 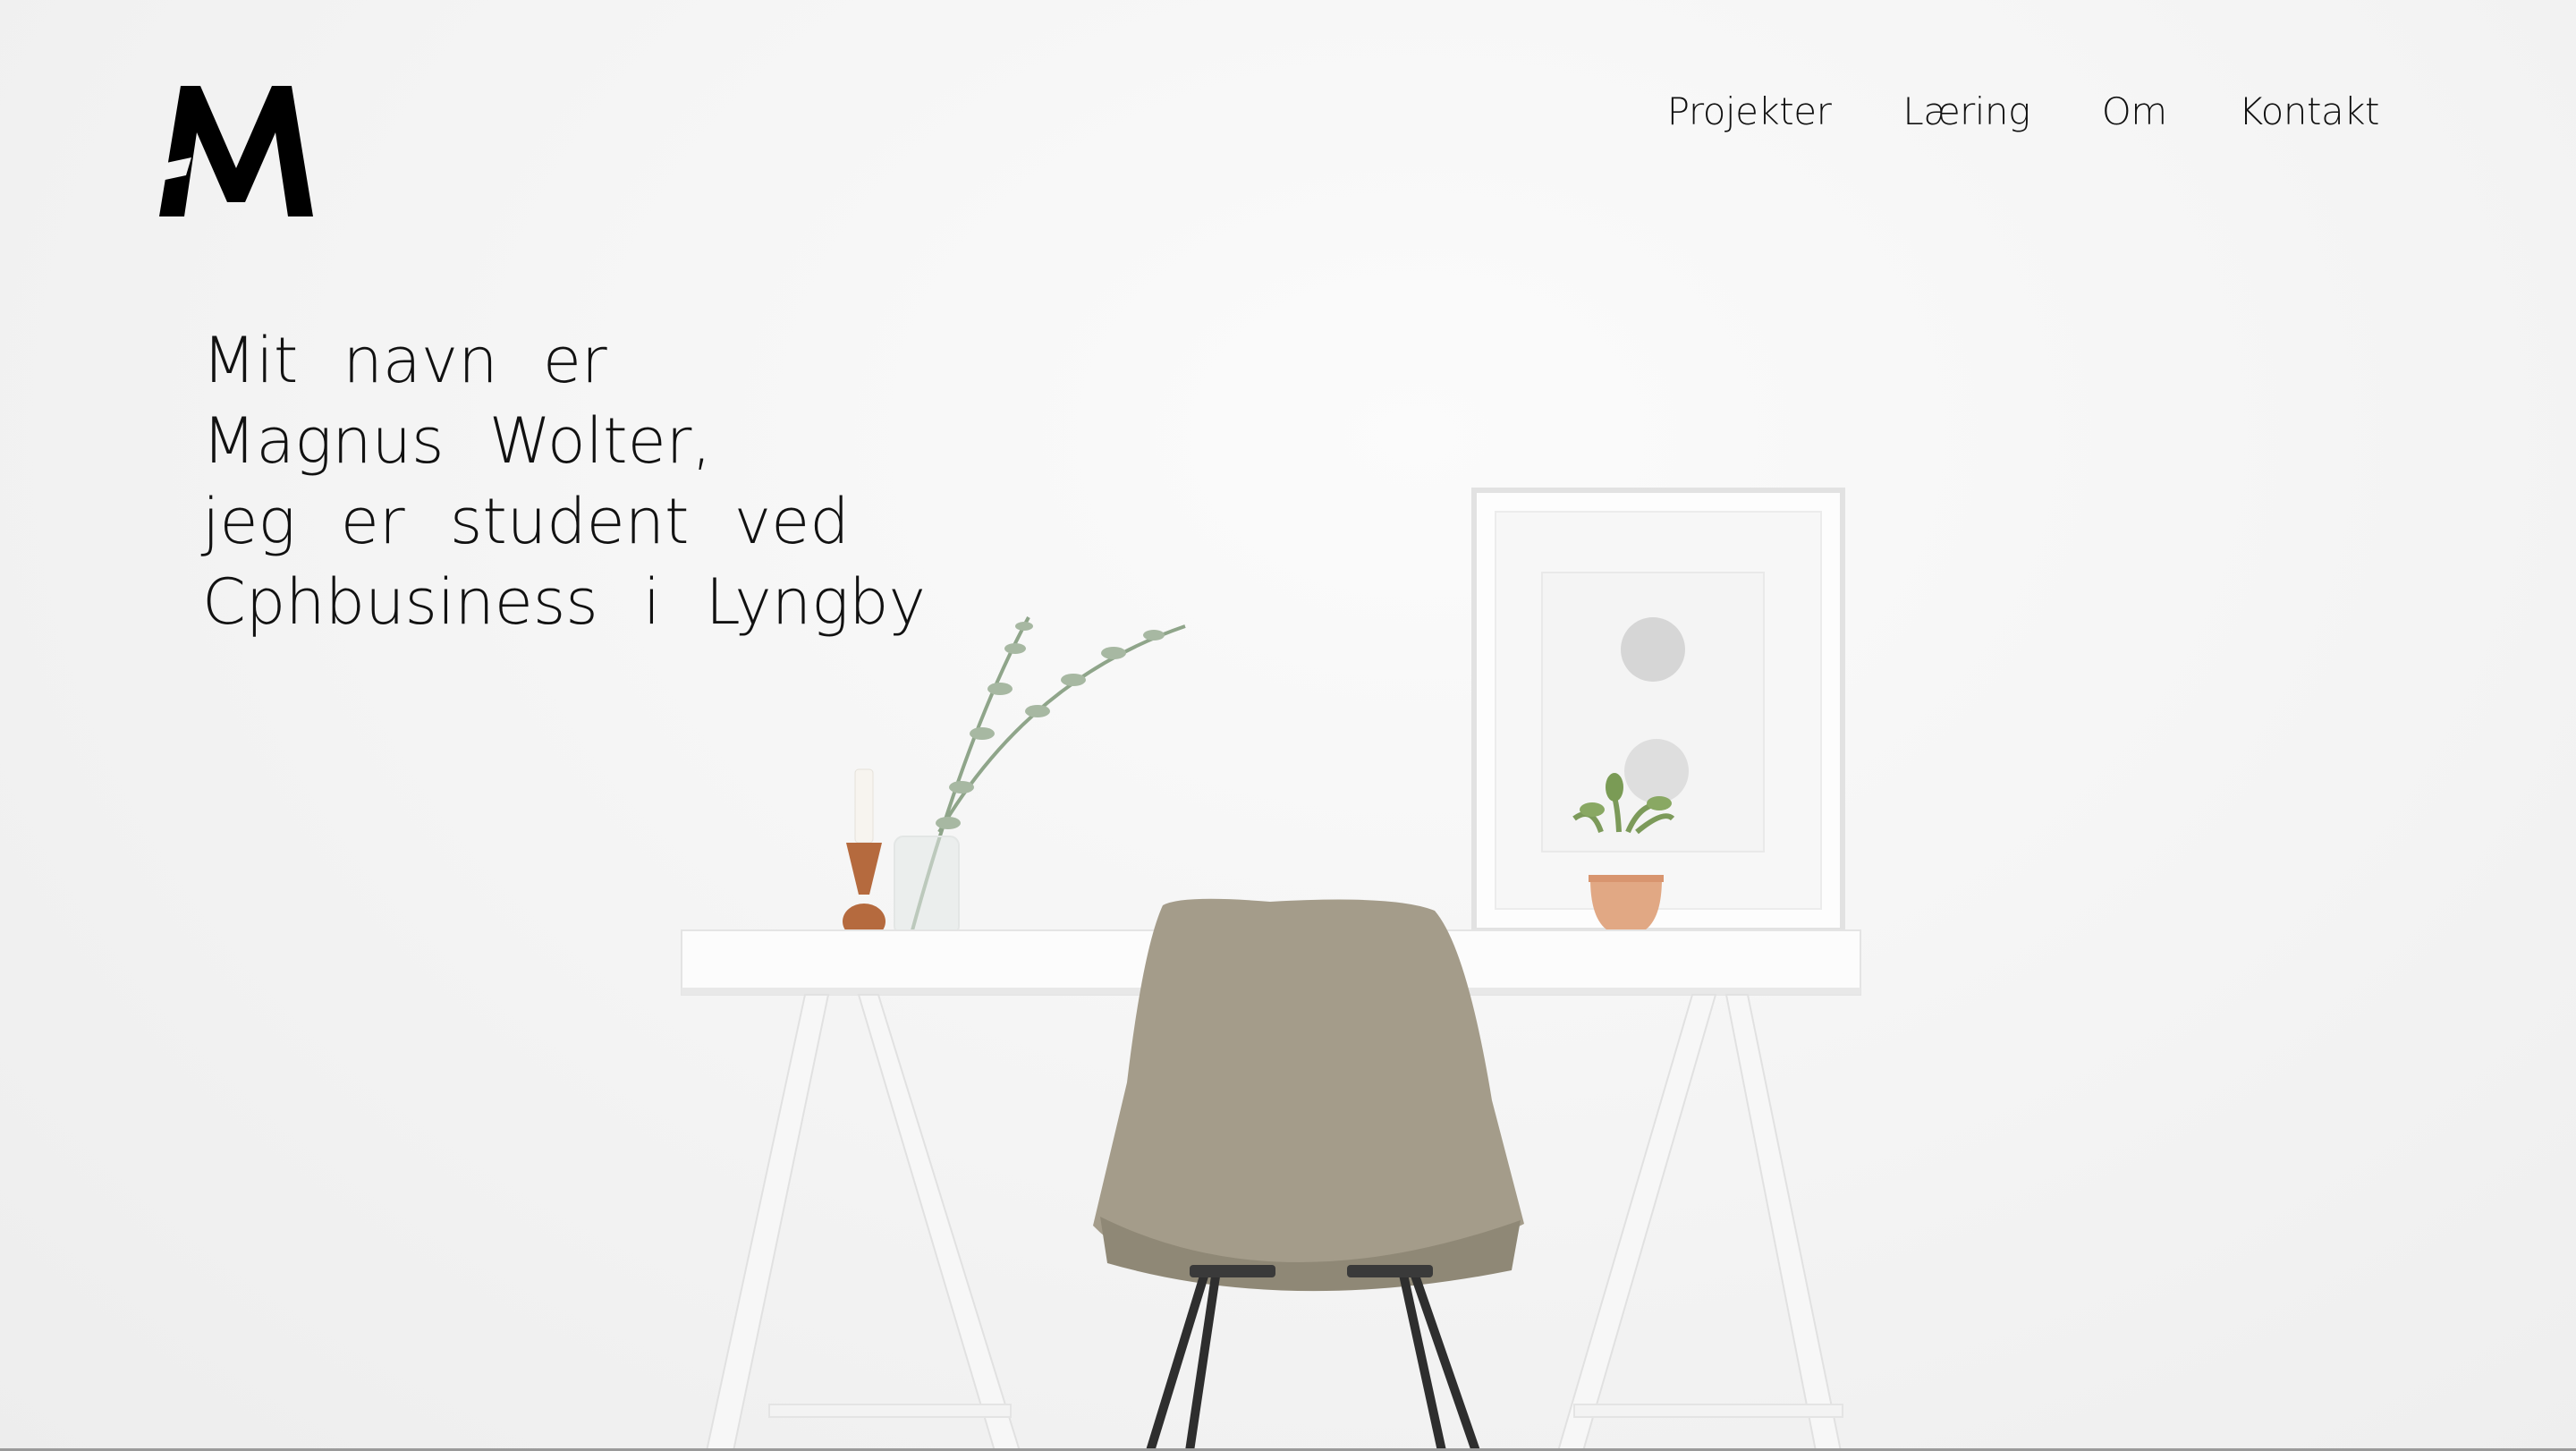 What do you see at coordinates (864, 854) in the screenshot?
I see `candle-holder` at bounding box center [864, 854].